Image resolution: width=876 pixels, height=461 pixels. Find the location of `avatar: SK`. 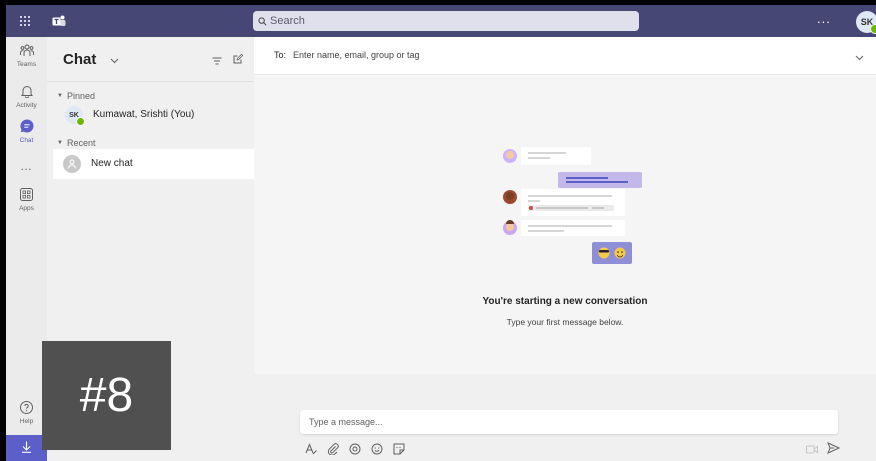

avatar: SK is located at coordinates (75, 116).